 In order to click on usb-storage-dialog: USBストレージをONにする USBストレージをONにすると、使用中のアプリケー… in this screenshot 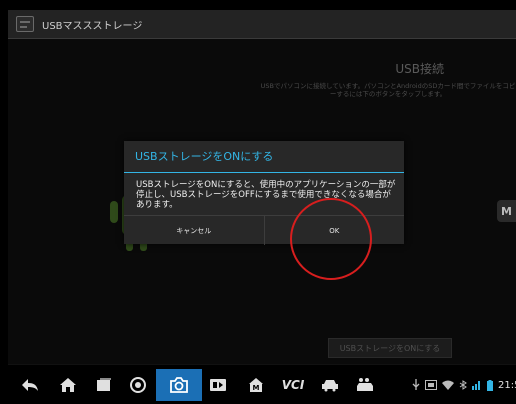, I will do `click(264, 193)`.